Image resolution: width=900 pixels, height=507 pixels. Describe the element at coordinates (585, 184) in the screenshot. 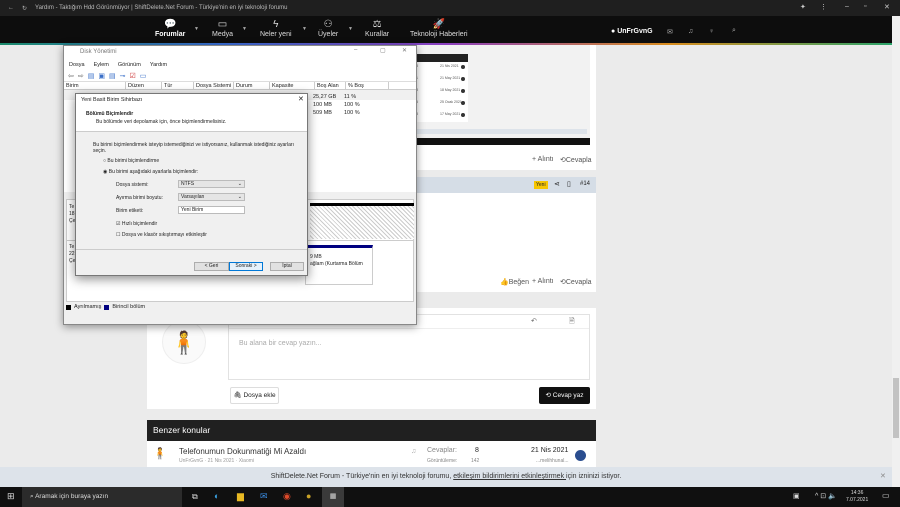

I see `post-number: #14` at that location.